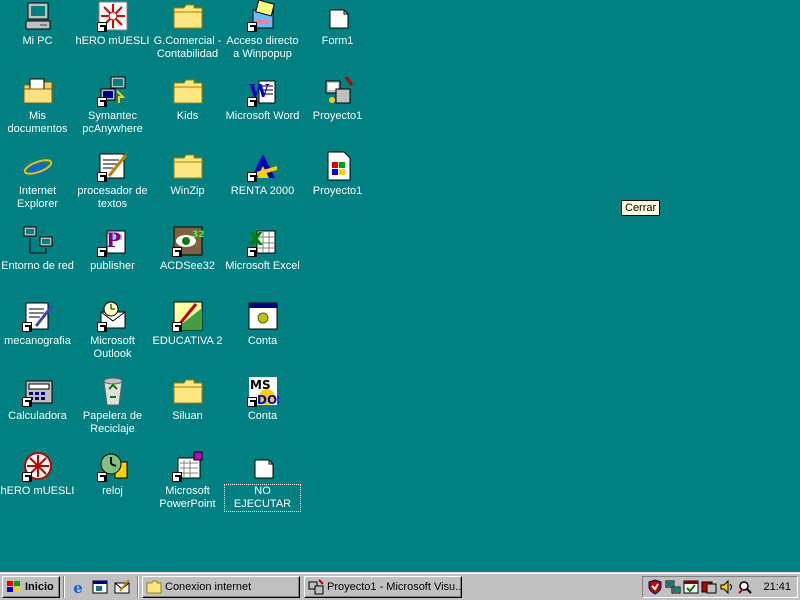 This screenshot has height=600, width=800. Describe the element at coordinates (187, 116) in the screenshot. I see `desktop-icon-label: Kids` at that location.